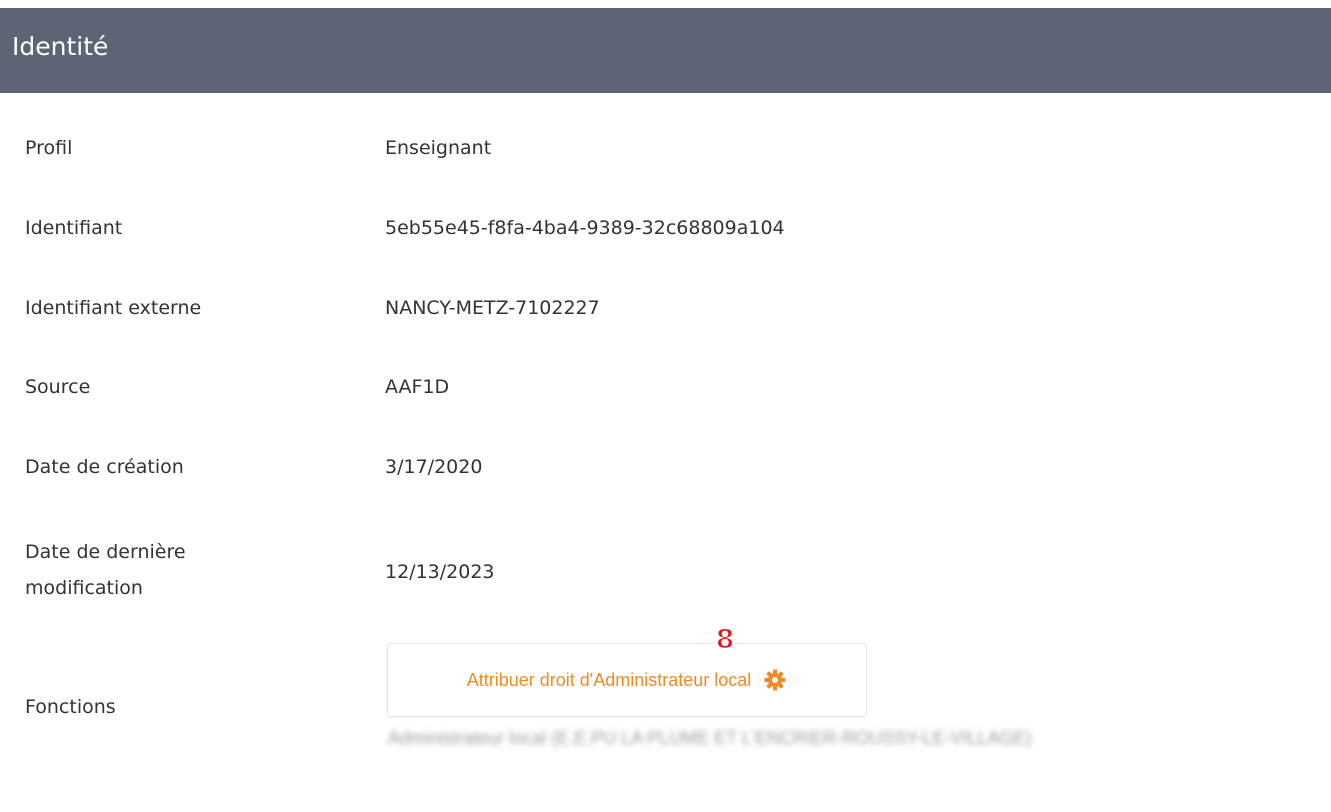  What do you see at coordinates (440, 572) in the screenshot?
I see `date-modification-value: 12/13/2023` at bounding box center [440, 572].